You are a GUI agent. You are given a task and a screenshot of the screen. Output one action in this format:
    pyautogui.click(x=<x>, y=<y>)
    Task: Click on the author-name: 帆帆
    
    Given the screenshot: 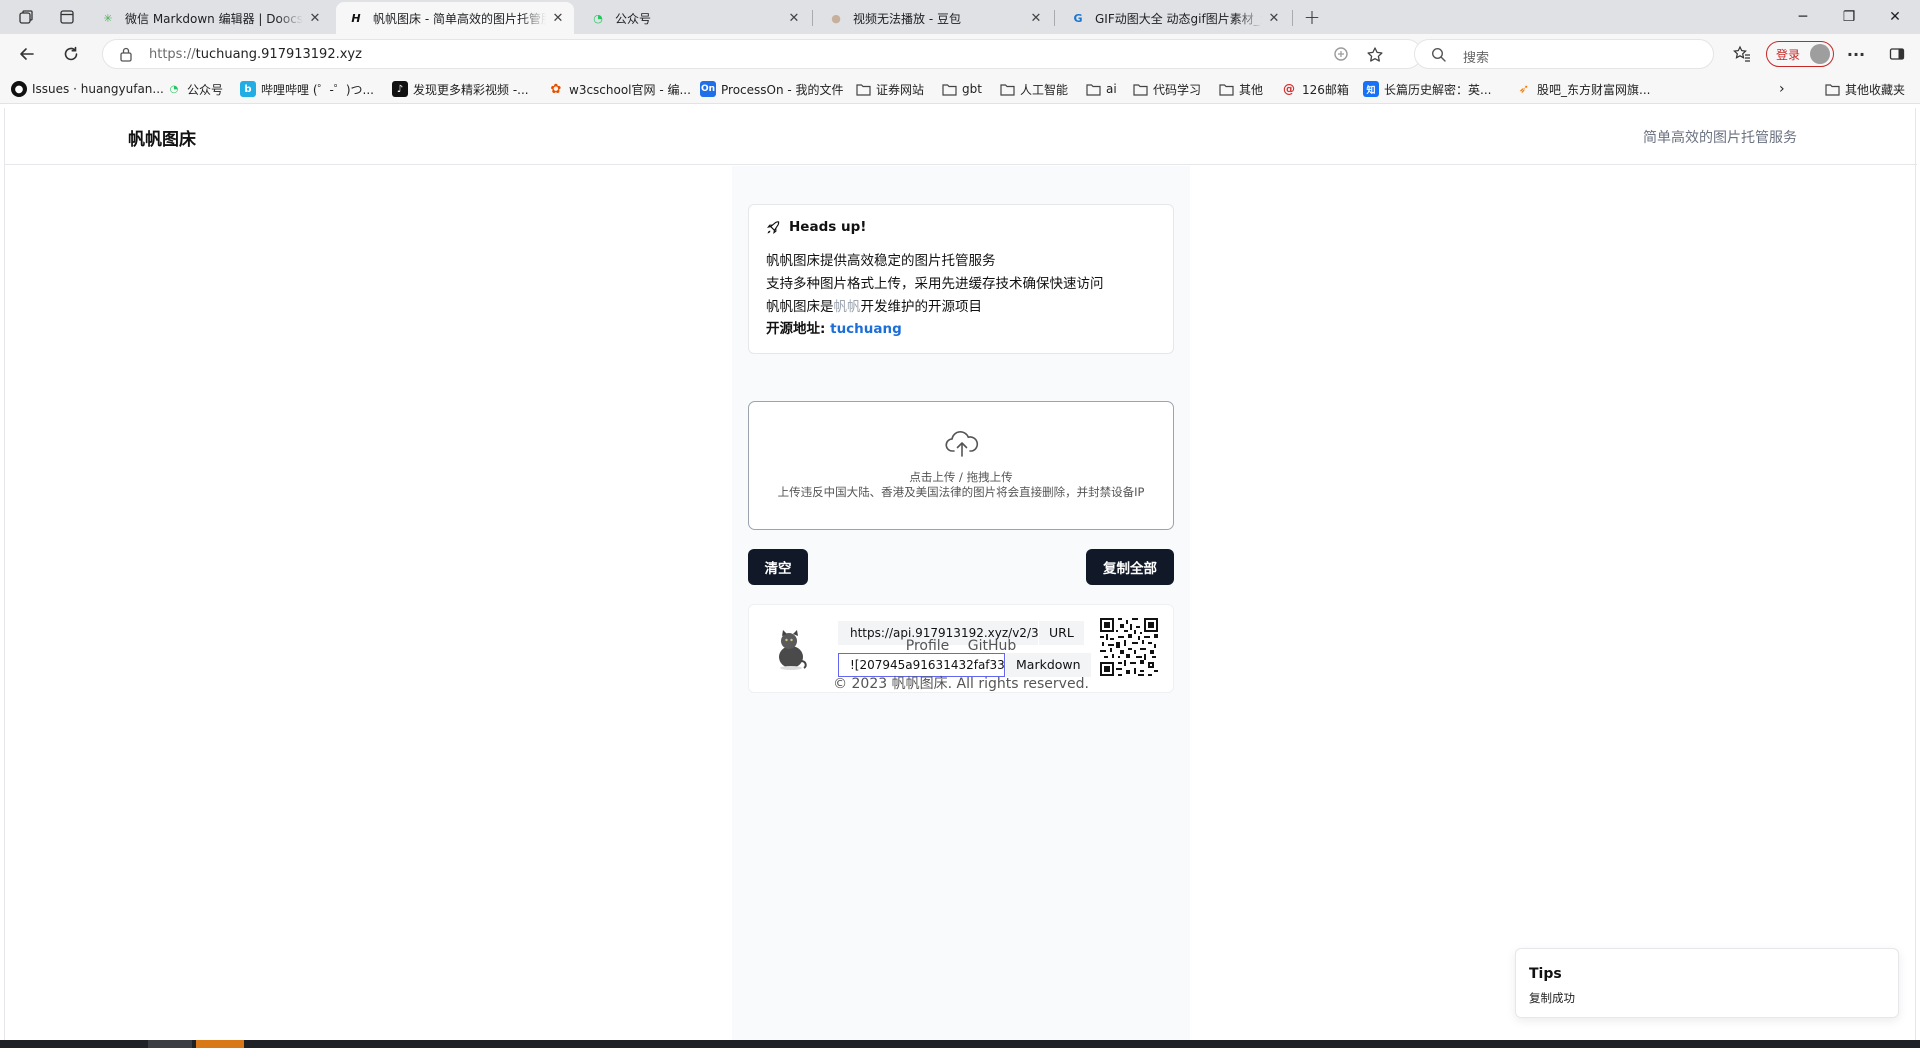 What is the action you would take?
    pyautogui.click(x=847, y=307)
    